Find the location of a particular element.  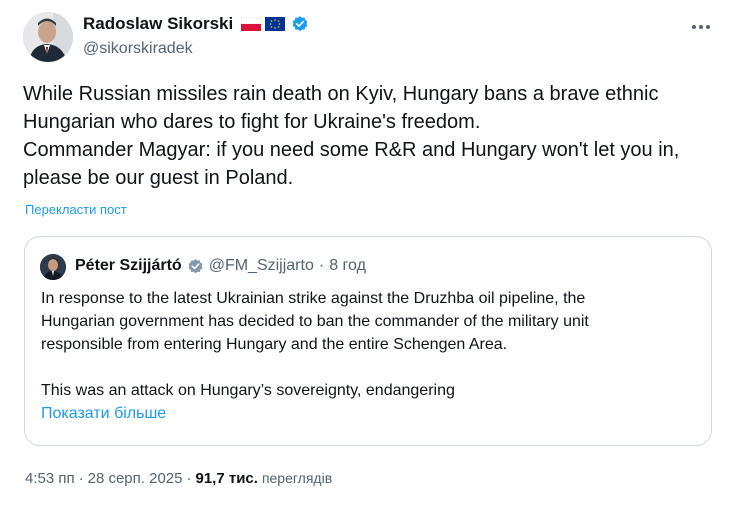

translate-post-link: Перекласти пост is located at coordinates (76, 209).